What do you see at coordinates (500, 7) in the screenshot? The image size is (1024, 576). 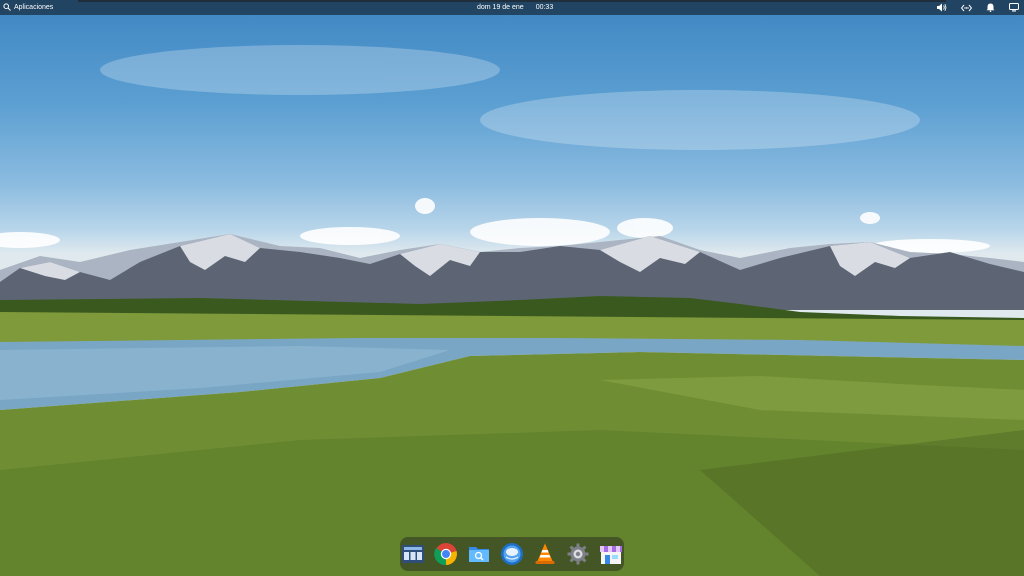 I see `date-text: dom 19 de ene` at bounding box center [500, 7].